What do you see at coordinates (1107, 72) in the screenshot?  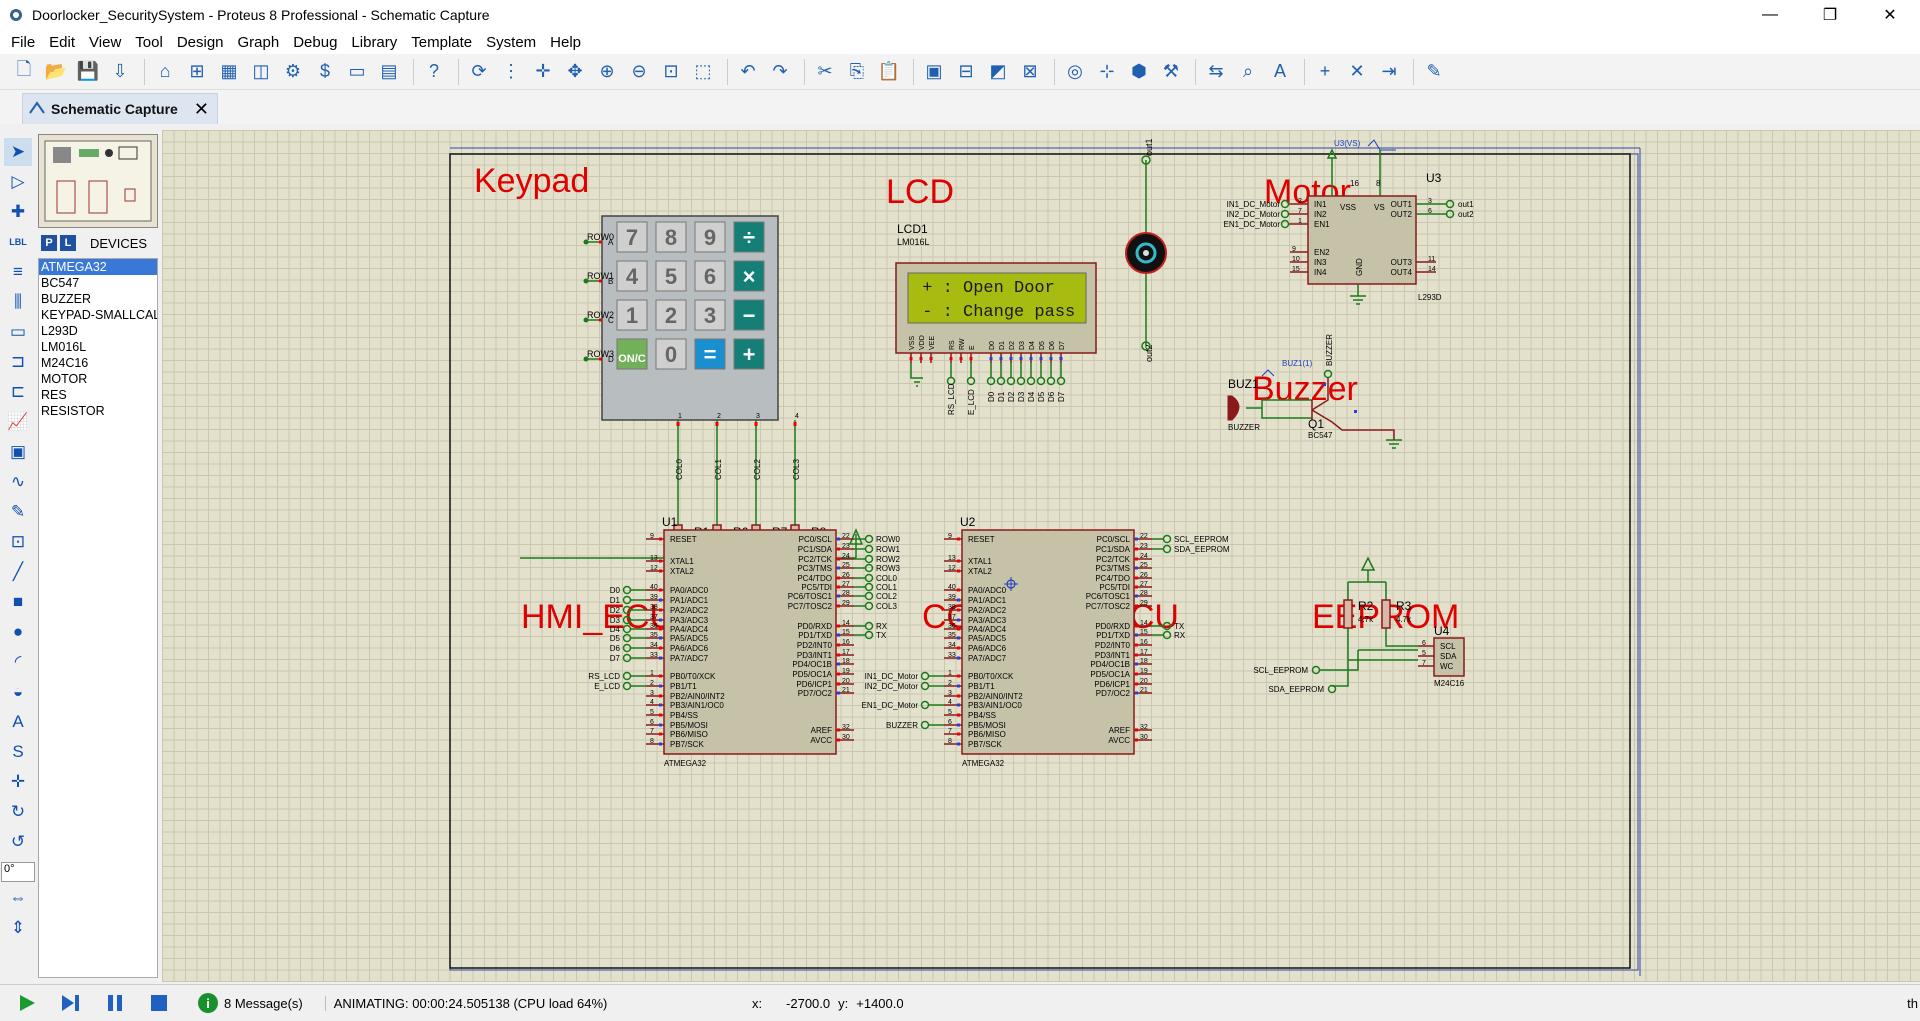 I see `make-device-icon: ⊹` at bounding box center [1107, 72].